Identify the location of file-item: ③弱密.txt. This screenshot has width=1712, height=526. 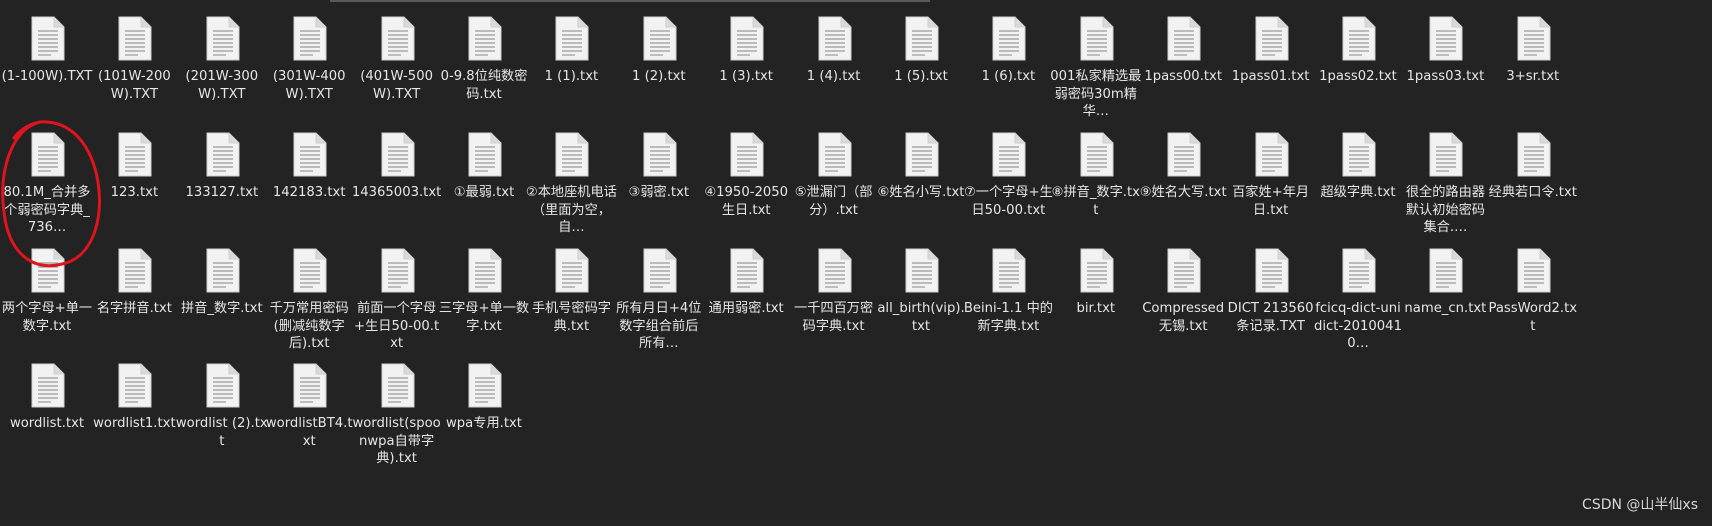
(659, 167).